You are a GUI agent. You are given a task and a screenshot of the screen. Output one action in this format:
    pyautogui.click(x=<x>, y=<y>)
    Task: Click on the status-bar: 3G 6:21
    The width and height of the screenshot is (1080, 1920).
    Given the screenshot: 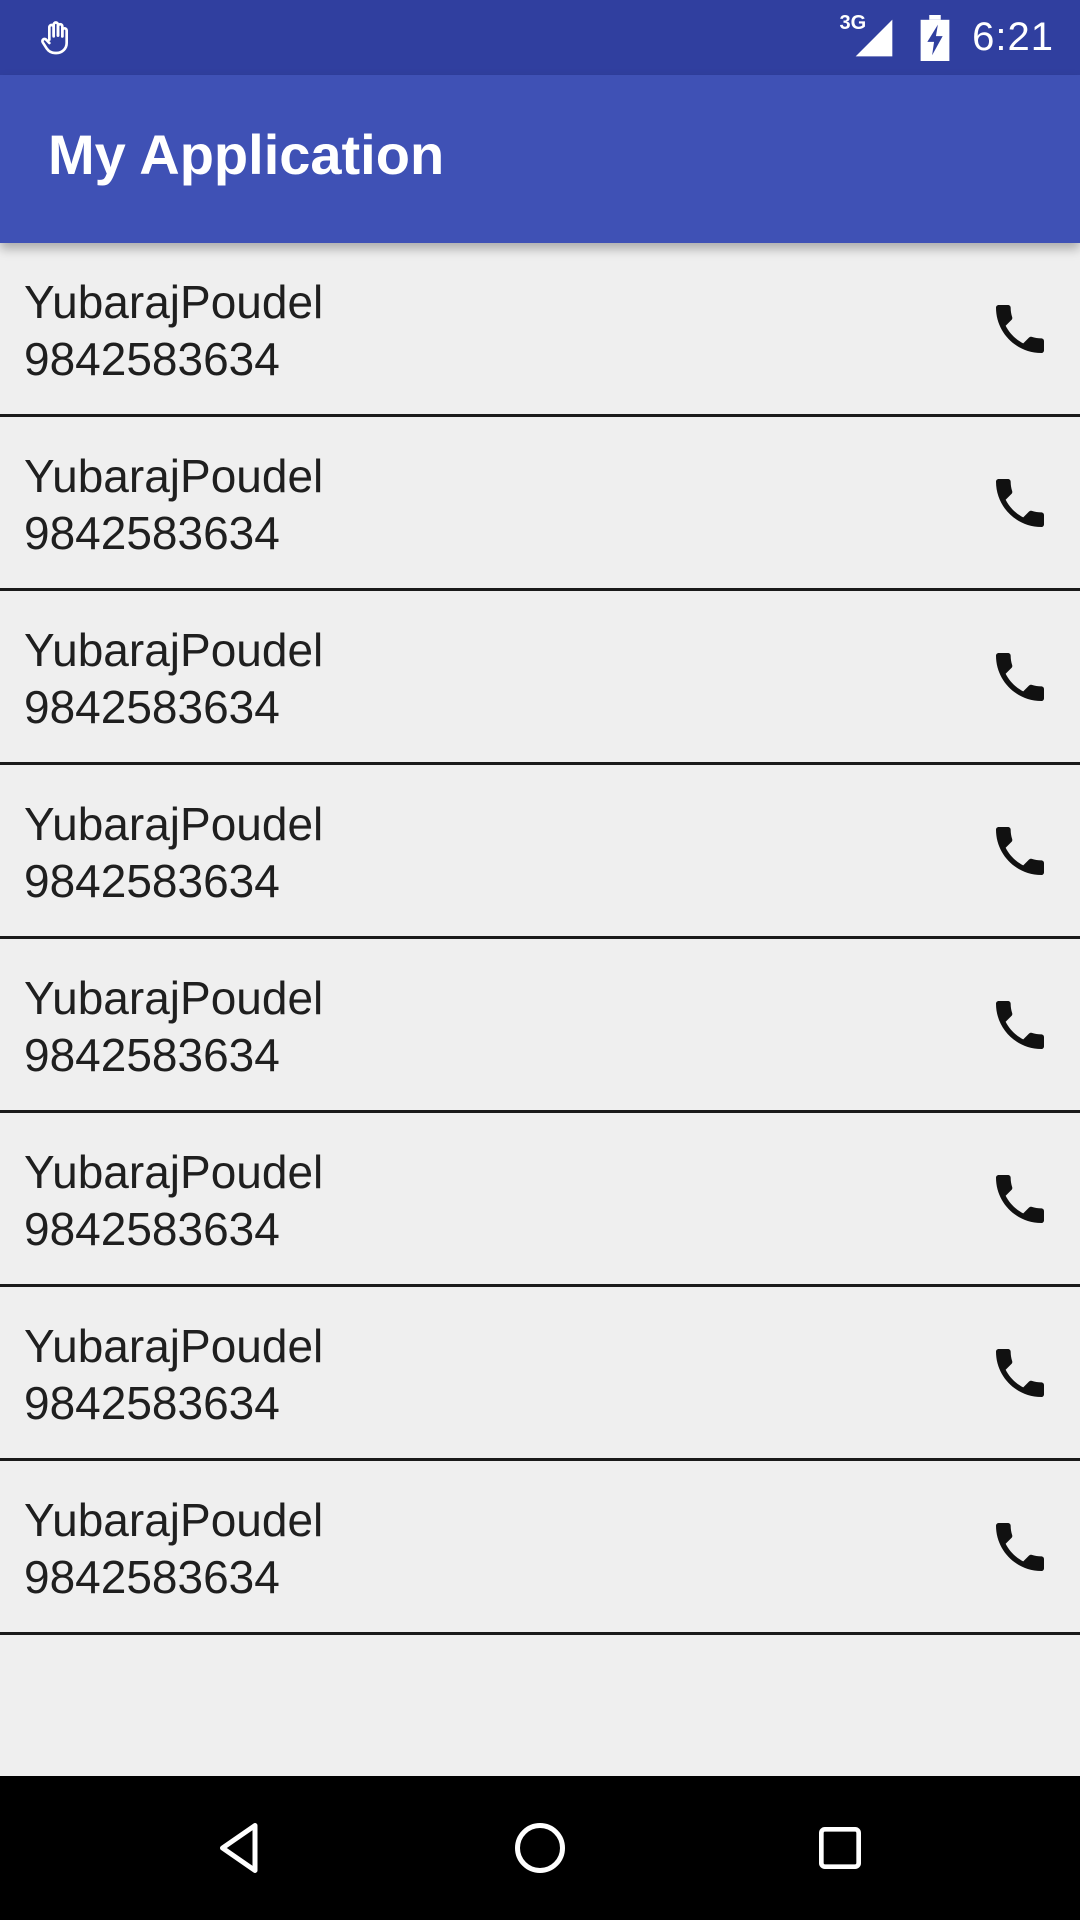 What is the action you would take?
    pyautogui.click(x=540, y=37)
    